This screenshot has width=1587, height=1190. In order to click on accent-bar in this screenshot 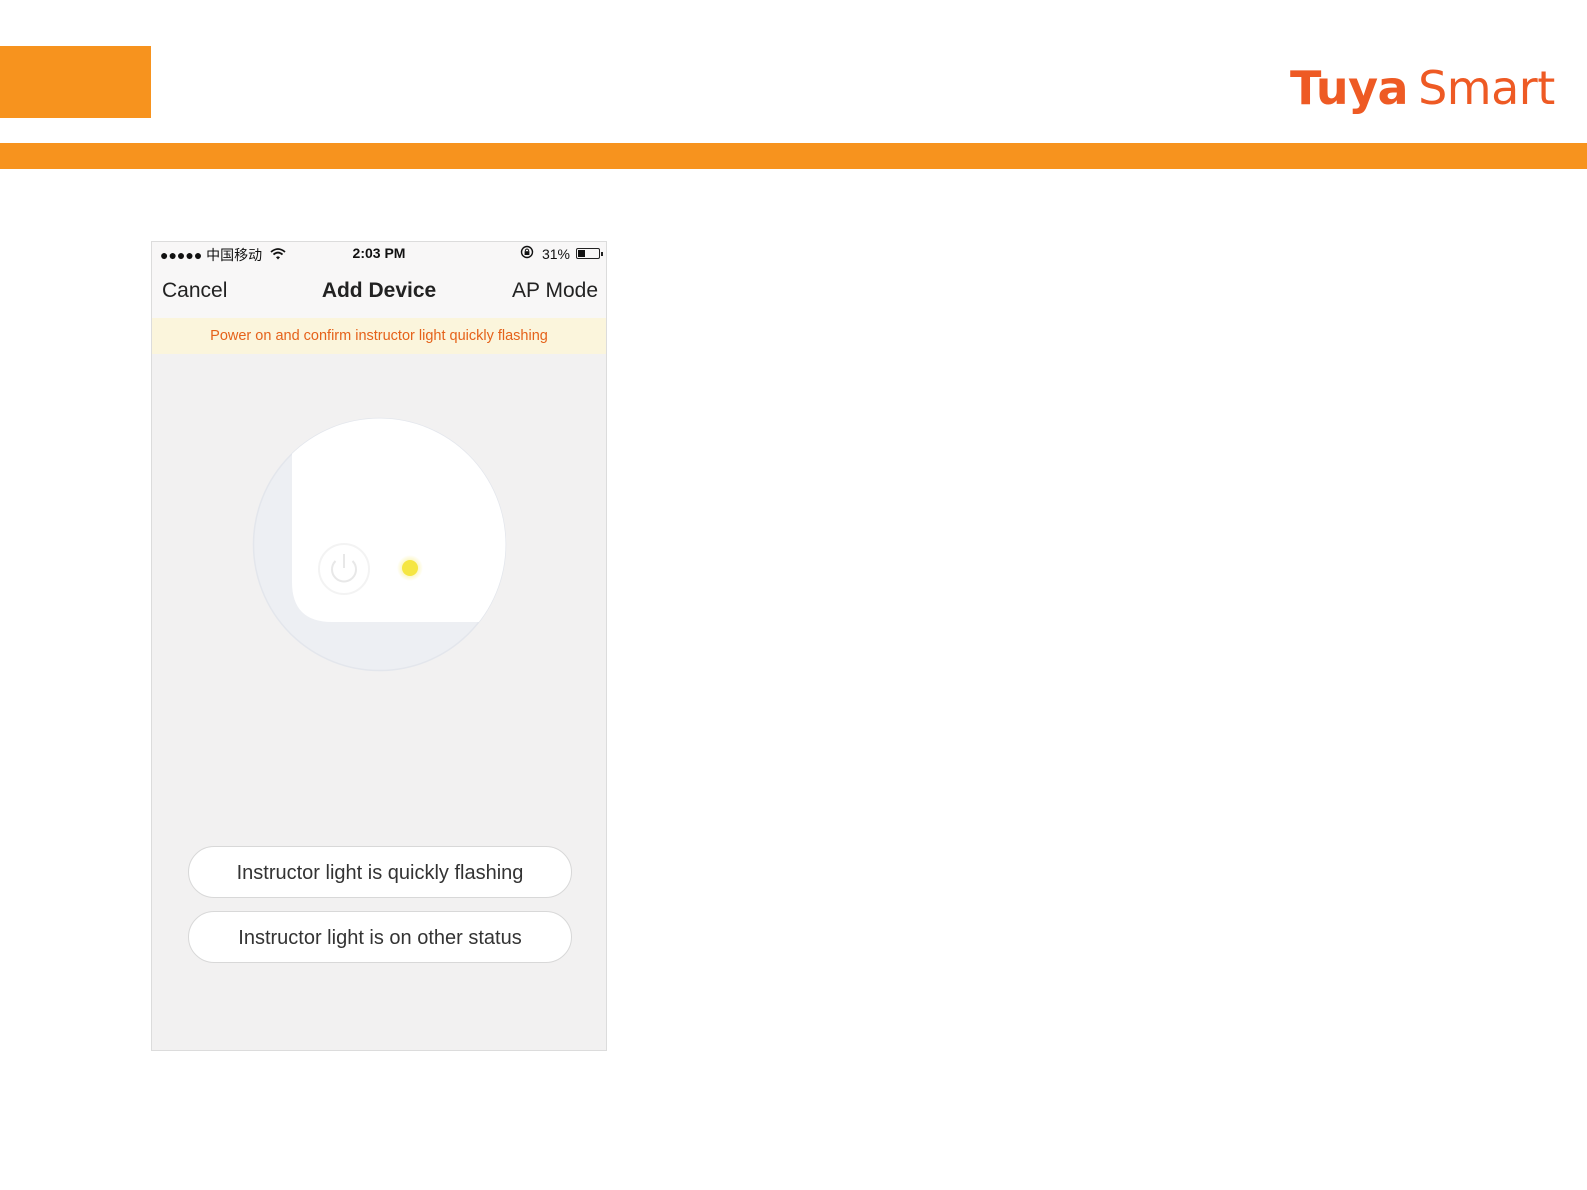, I will do `click(793, 156)`.